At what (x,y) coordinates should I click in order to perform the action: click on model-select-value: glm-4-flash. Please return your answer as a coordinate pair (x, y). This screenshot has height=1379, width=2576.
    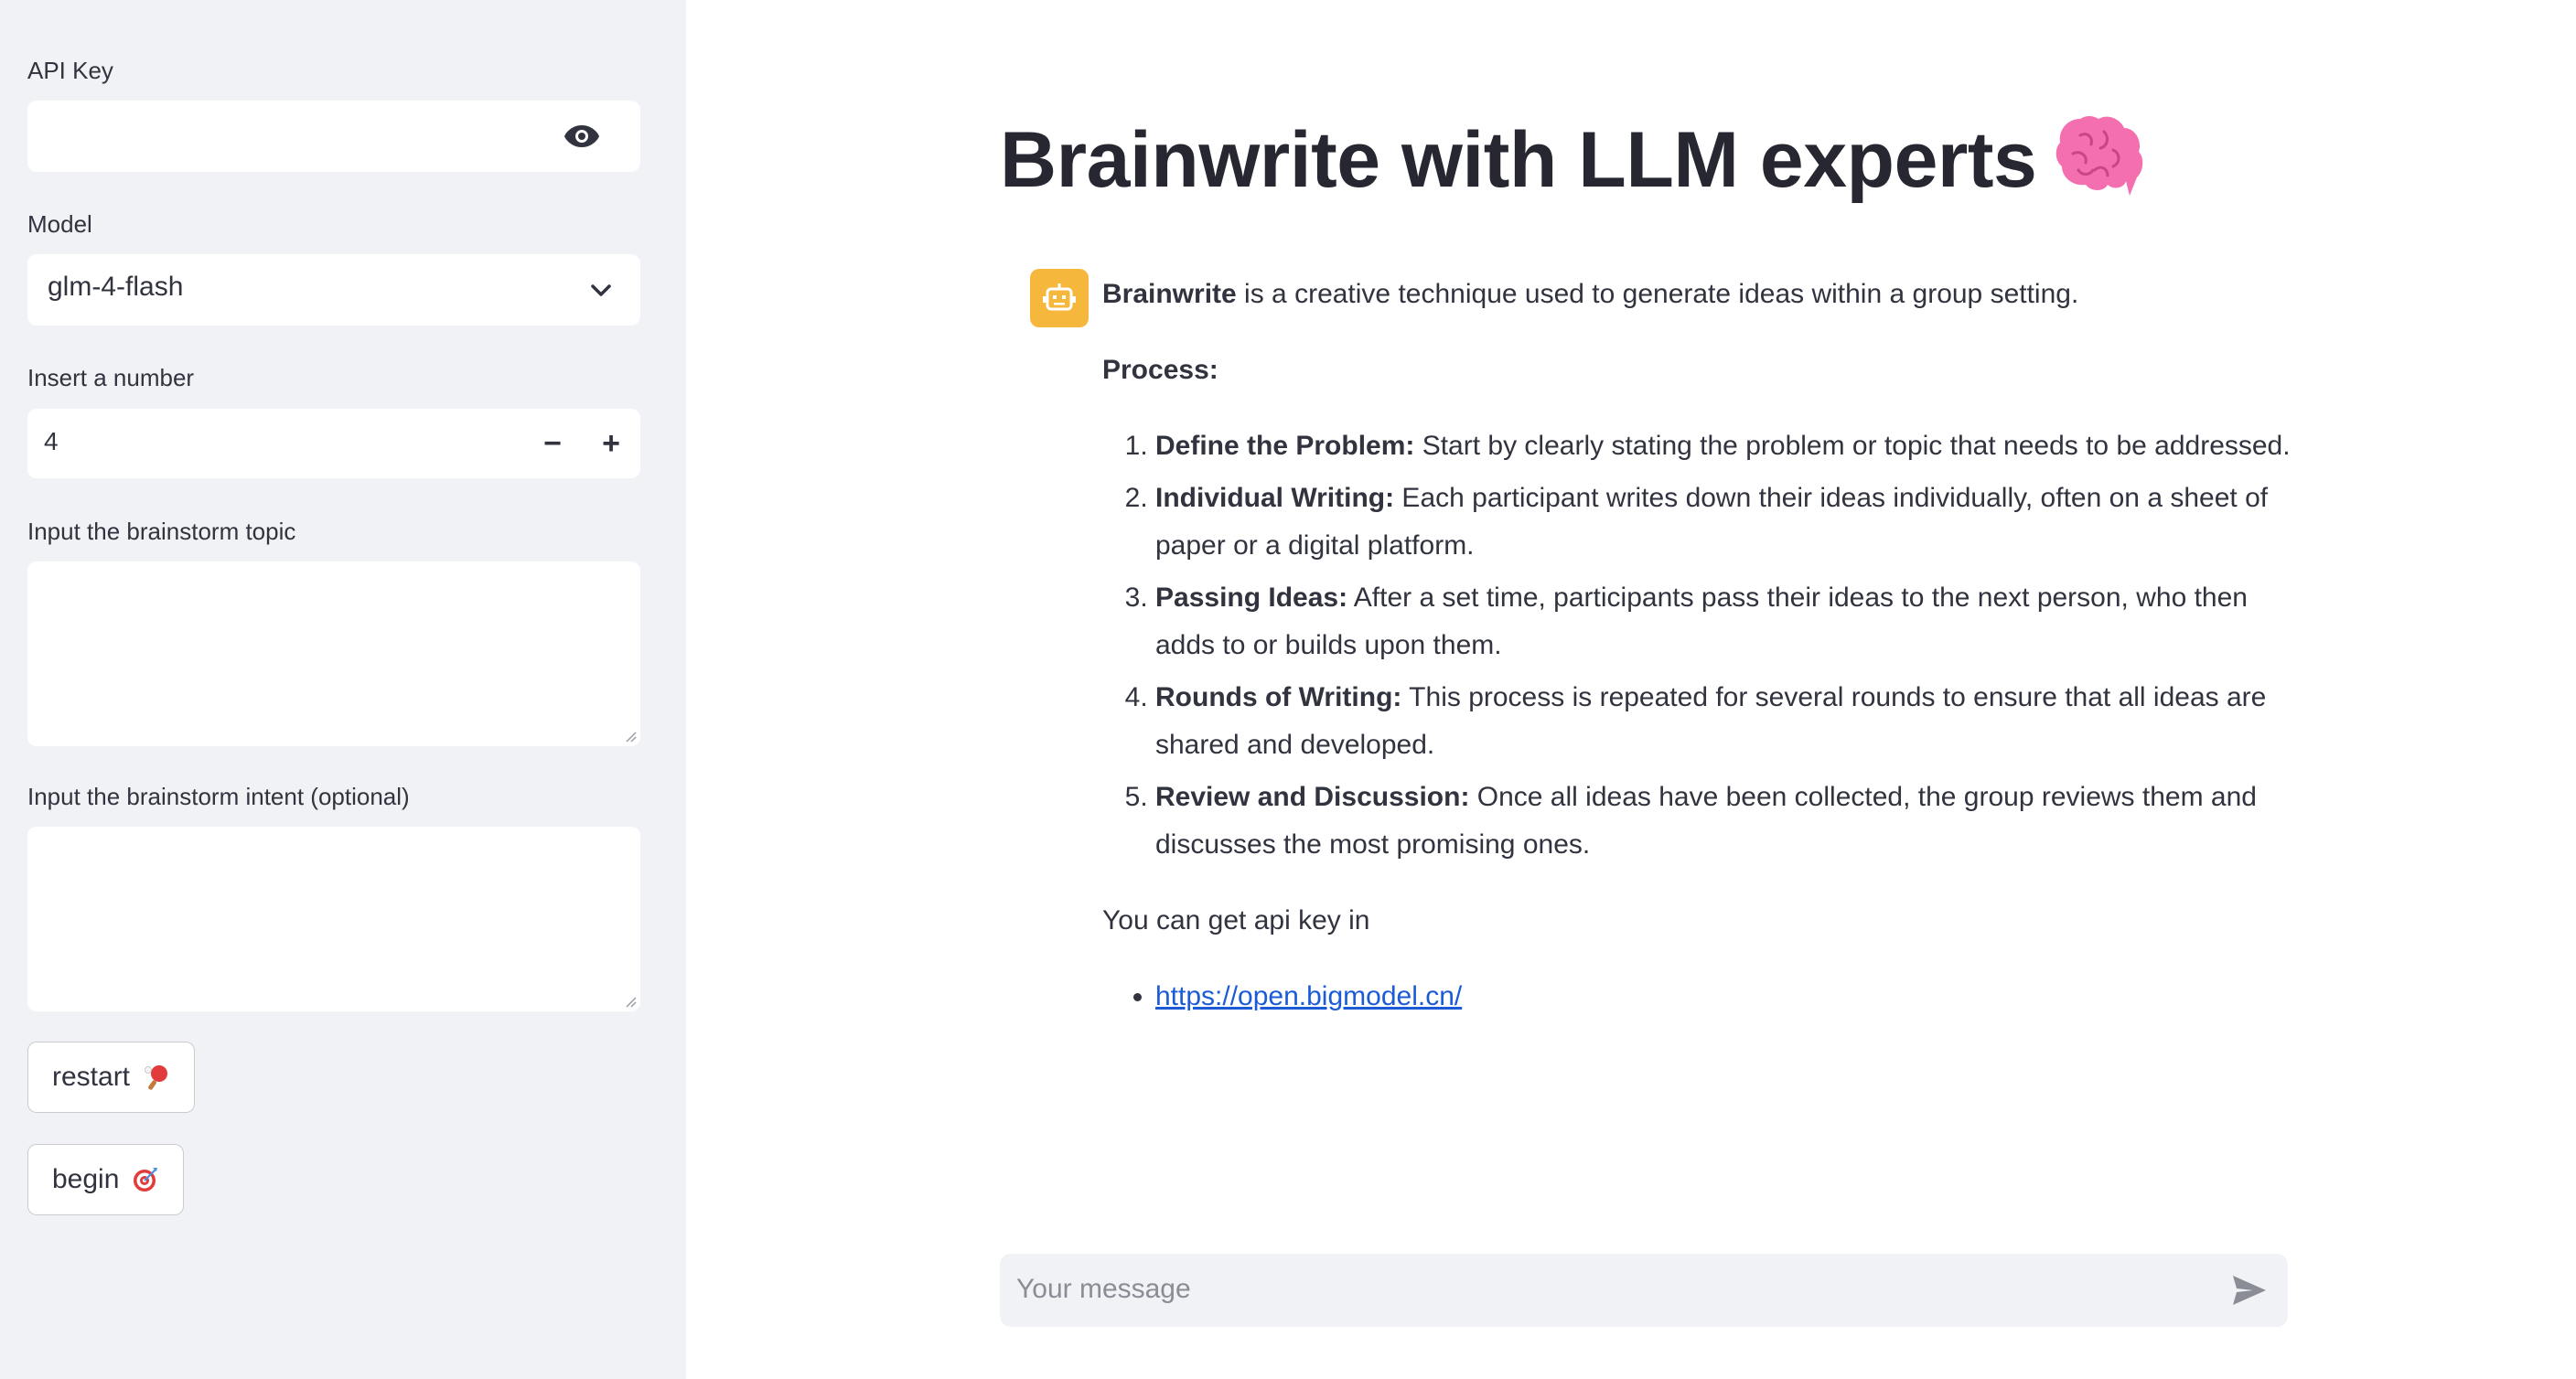
    Looking at the image, I should click on (116, 287).